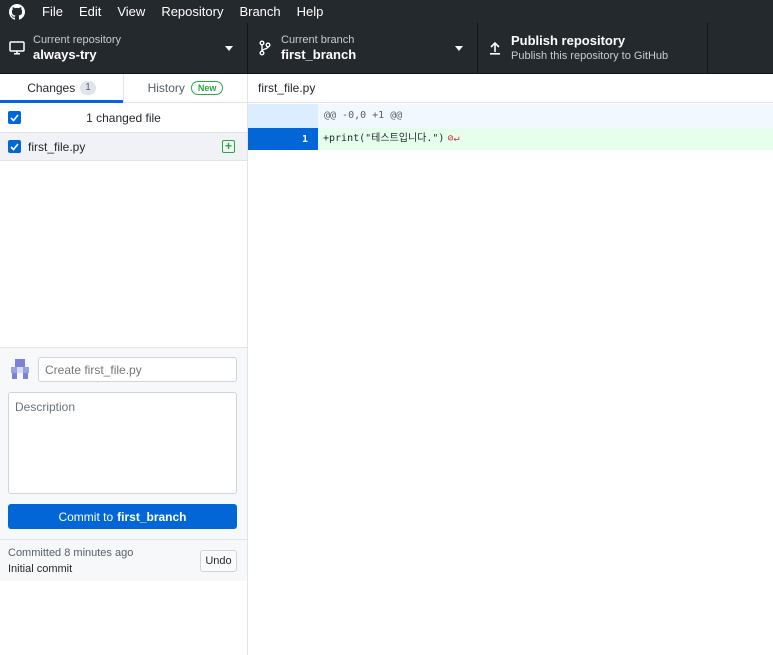 This screenshot has height=655, width=773. What do you see at coordinates (192, 11) in the screenshot?
I see `menu-repository: Repository` at bounding box center [192, 11].